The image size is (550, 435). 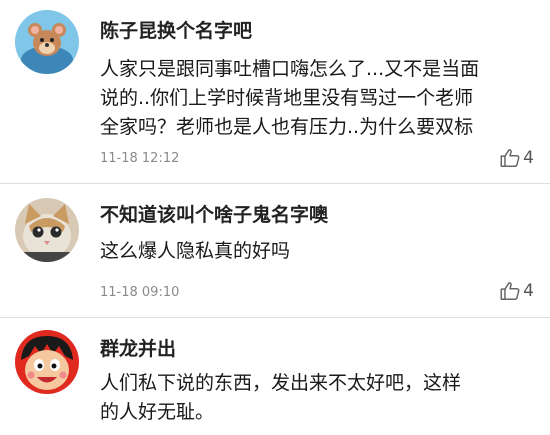 What do you see at coordinates (281, 383) in the screenshot?
I see `comment-line: 人们私下说的东西，发出来不太好吧，这样` at bounding box center [281, 383].